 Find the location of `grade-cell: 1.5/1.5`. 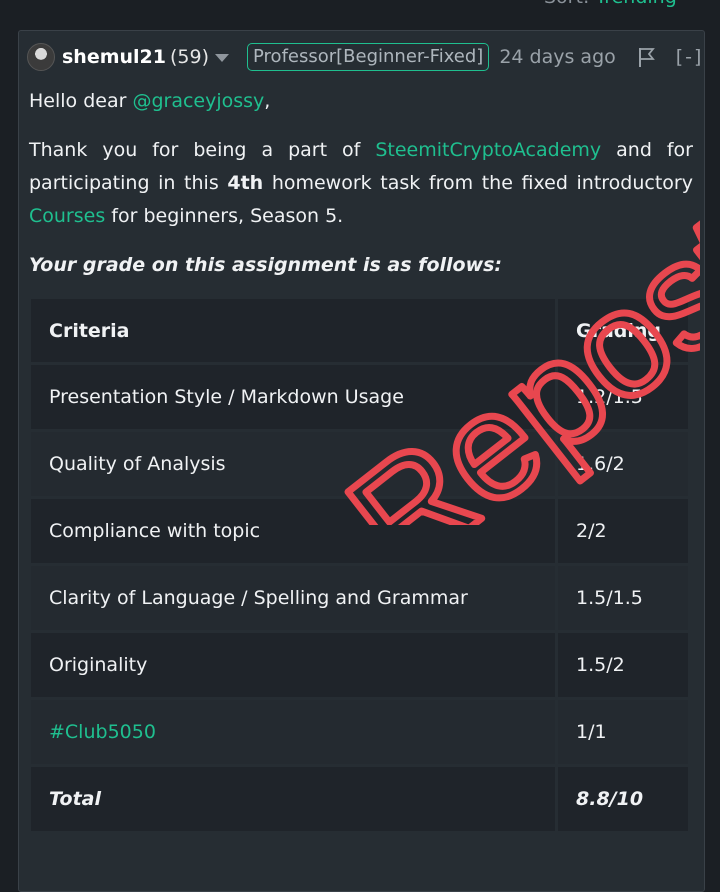

grade-cell: 1.5/1.5 is located at coordinates (624, 599).